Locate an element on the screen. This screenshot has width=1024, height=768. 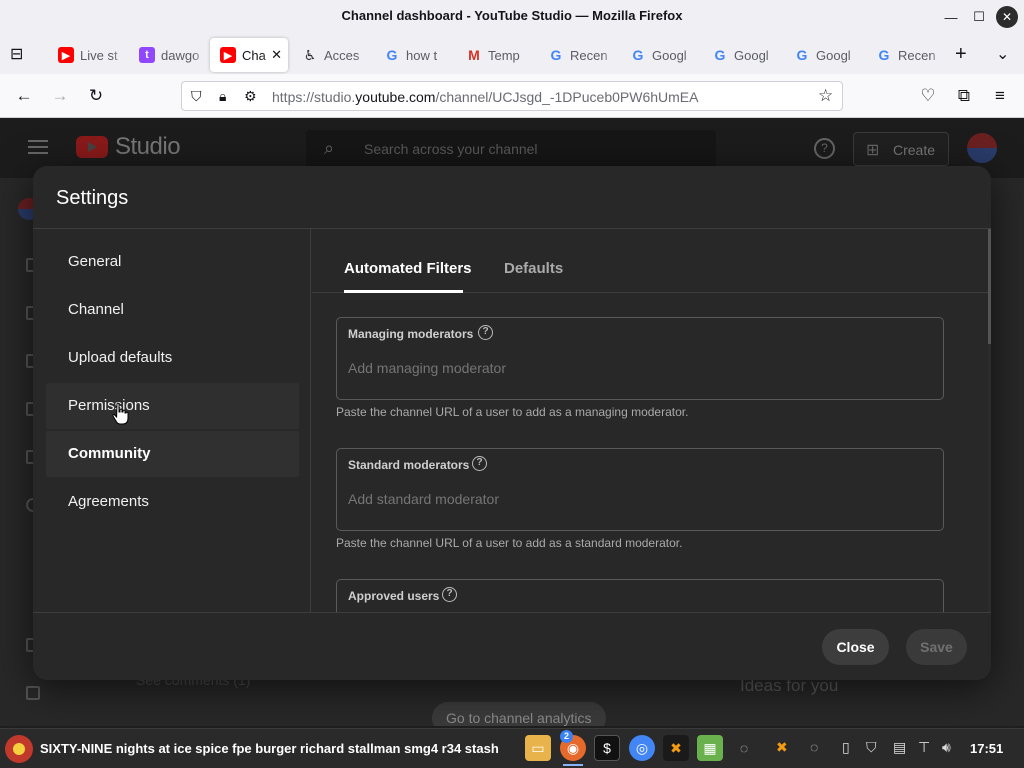
back-arrow-icon: ← is located at coordinates (24, 96).